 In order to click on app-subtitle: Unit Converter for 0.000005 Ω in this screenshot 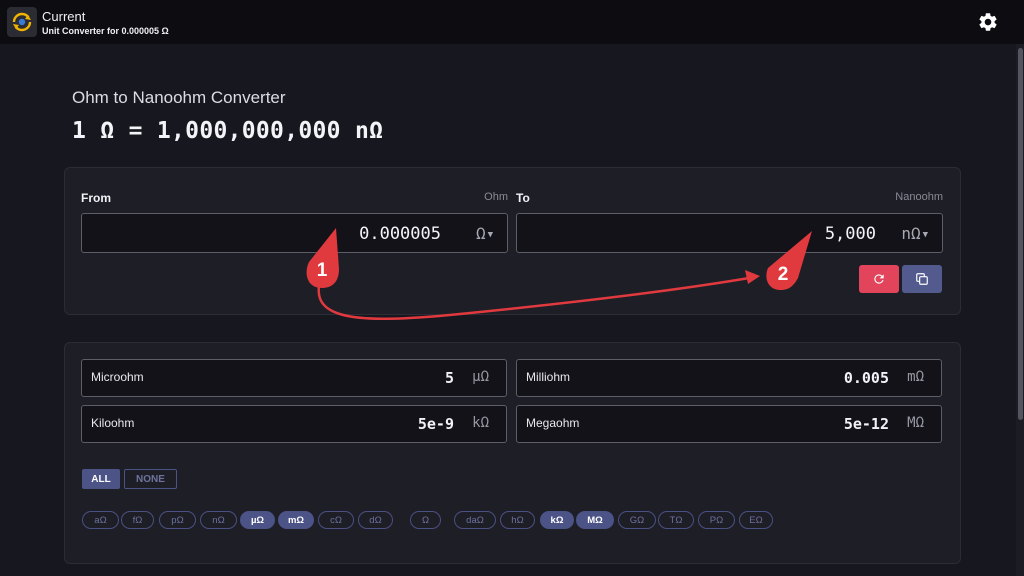, I will do `click(105, 31)`.